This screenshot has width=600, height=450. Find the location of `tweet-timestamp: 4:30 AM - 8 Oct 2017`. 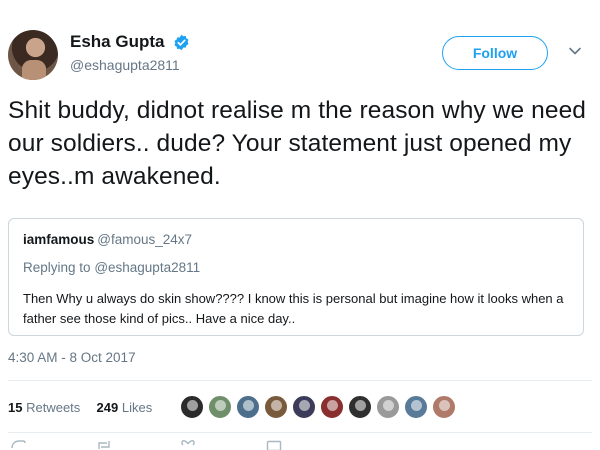

tweet-timestamp: 4:30 AM - 8 Oct 2017 is located at coordinates (72, 357).